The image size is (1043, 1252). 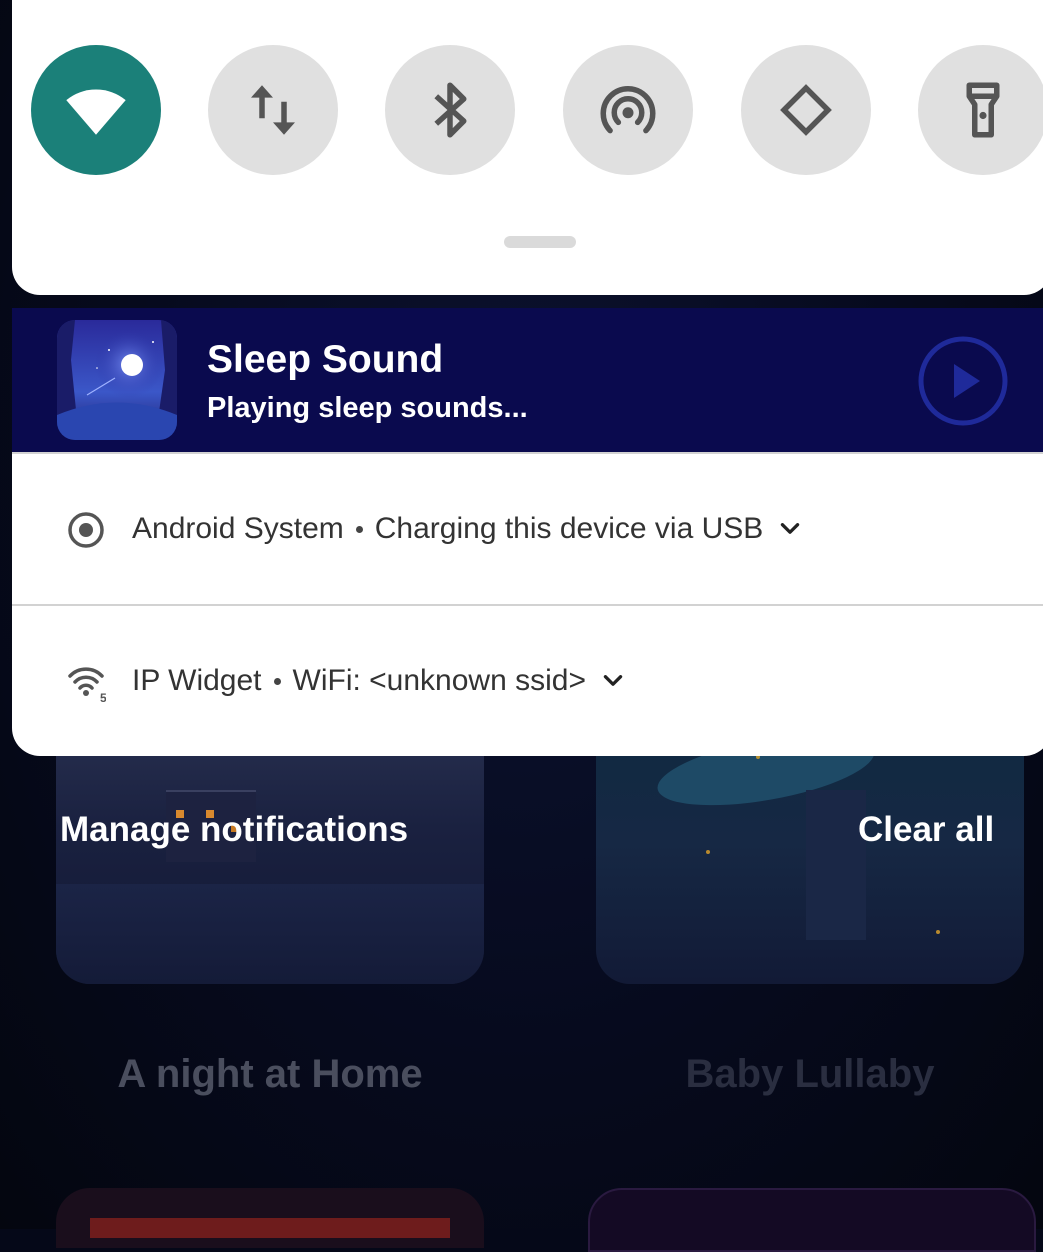 What do you see at coordinates (569, 528) in the screenshot?
I see `notification-text: Charging this device via USB` at bounding box center [569, 528].